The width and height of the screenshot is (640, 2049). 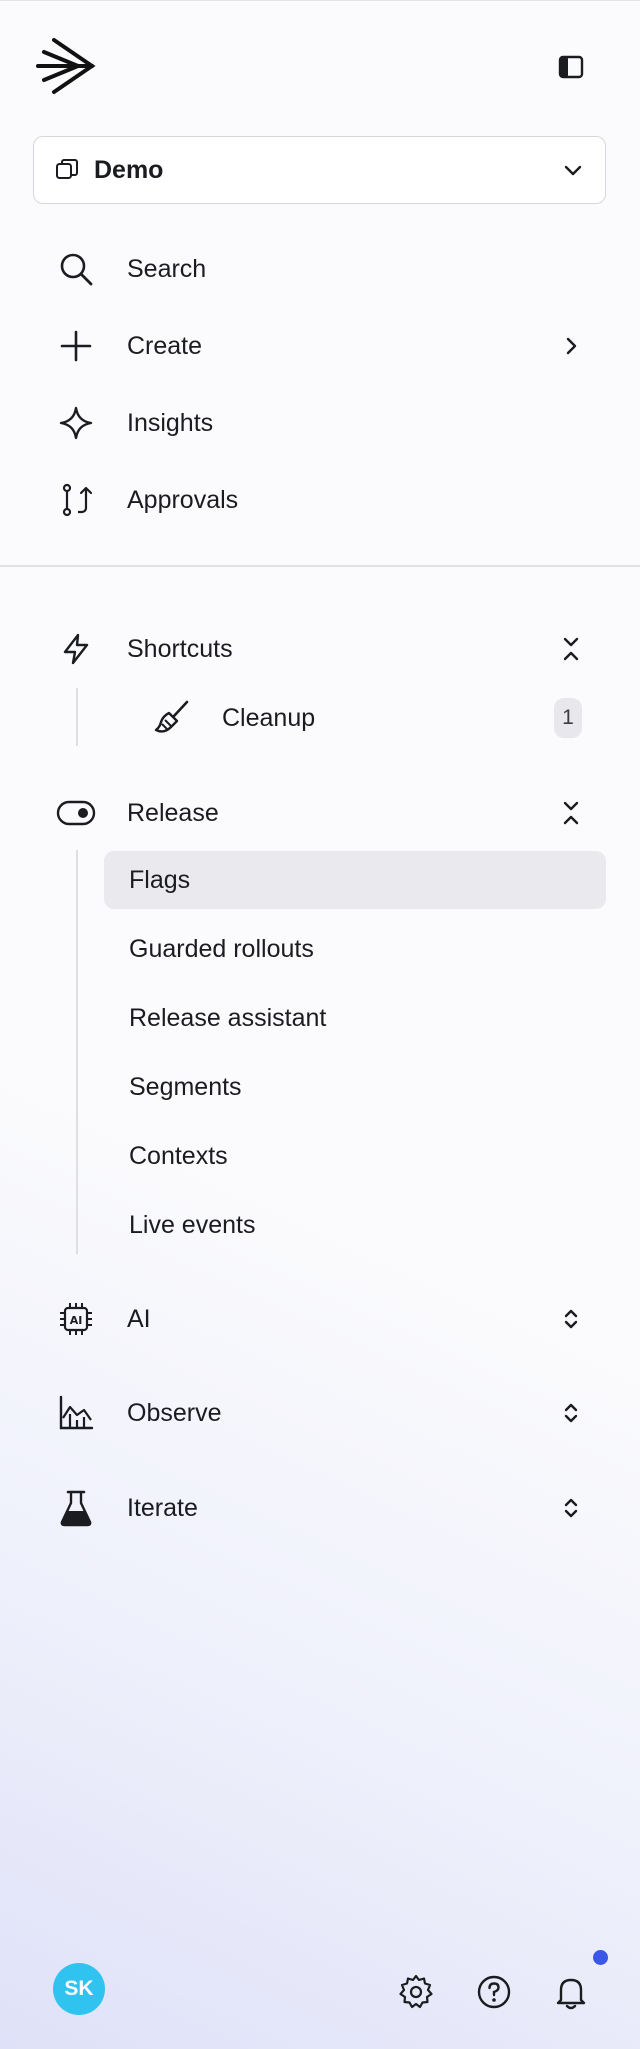 What do you see at coordinates (76, 813) in the screenshot?
I see `toggle-icon` at bounding box center [76, 813].